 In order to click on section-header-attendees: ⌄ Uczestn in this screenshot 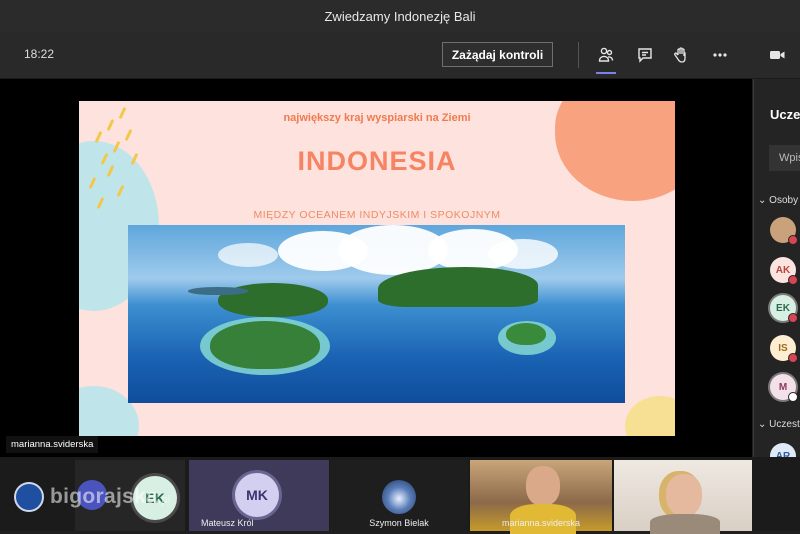, I will do `click(779, 424)`.